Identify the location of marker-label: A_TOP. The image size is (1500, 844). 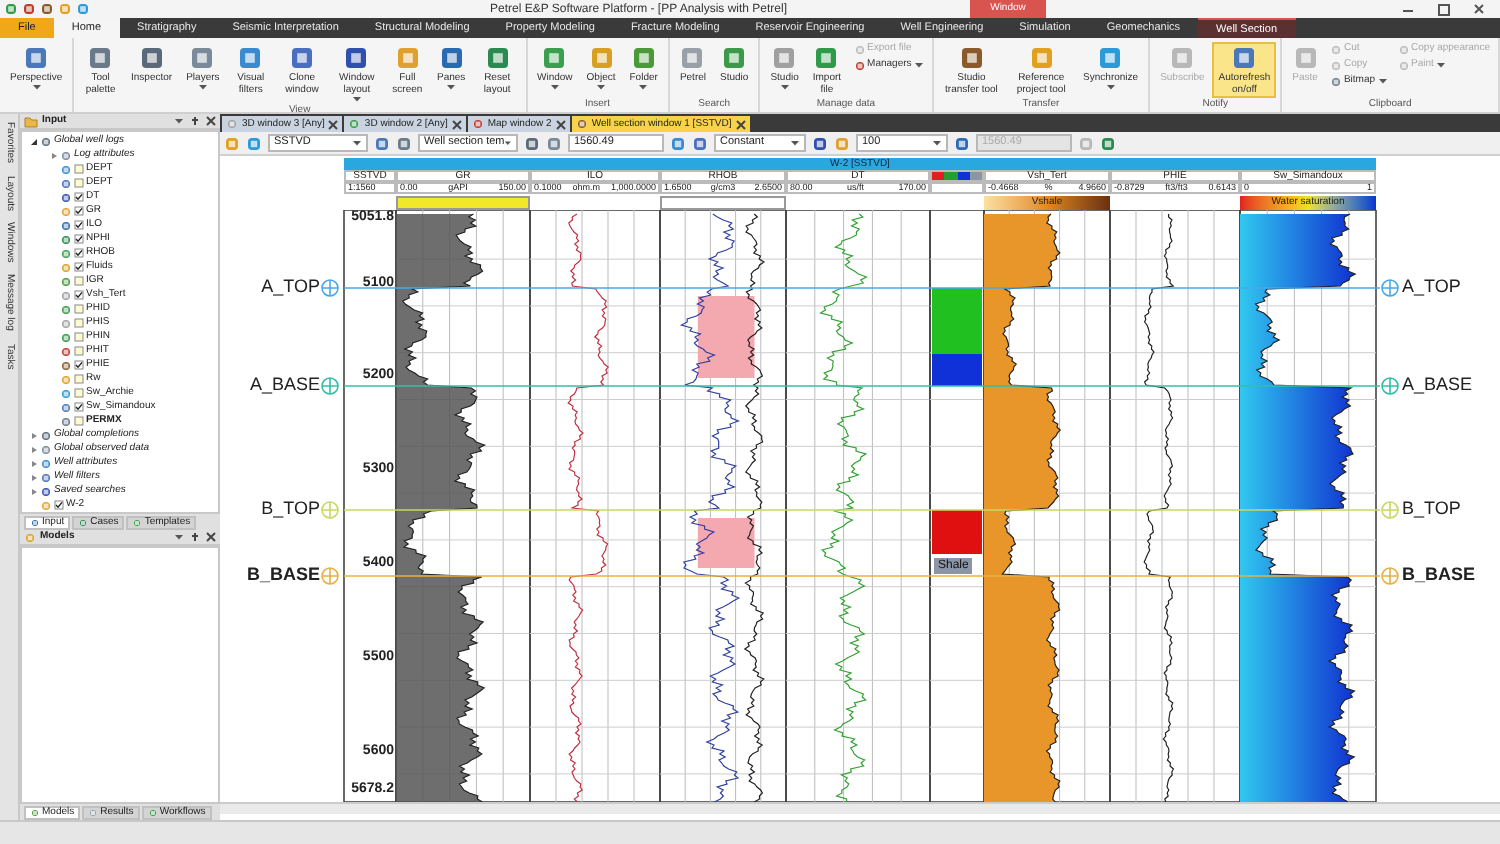
(1431, 287).